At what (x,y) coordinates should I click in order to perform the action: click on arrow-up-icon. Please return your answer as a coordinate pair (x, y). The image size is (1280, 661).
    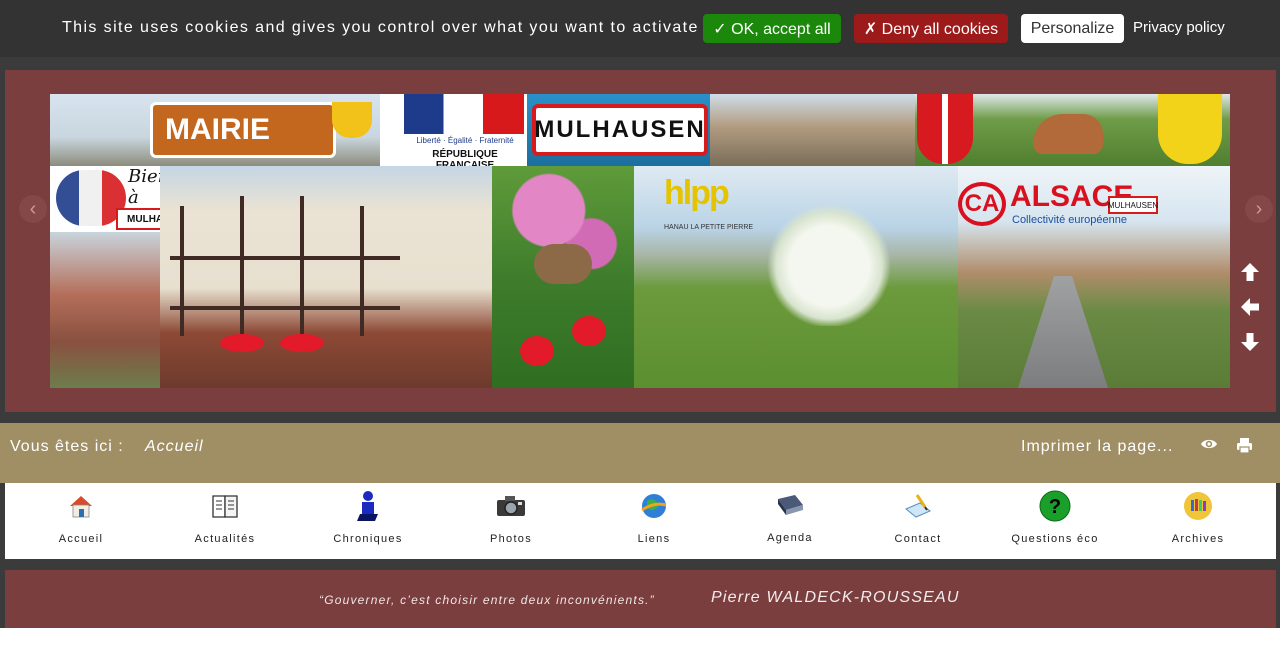
    Looking at the image, I should click on (1250, 274).